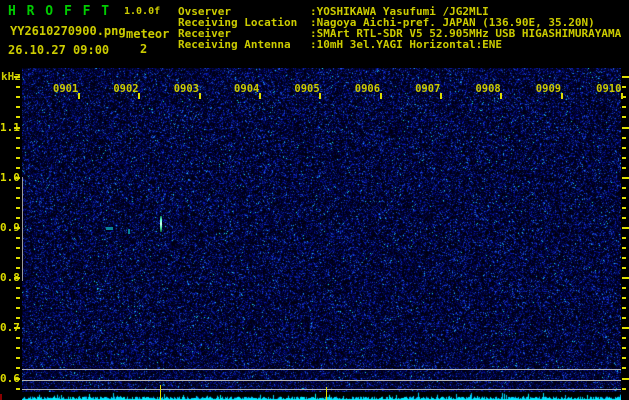 The image size is (629, 400). Describe the element at coordinates (10, 177) in the screenshot. I see `freq-tick-label: 1.0` at that location.